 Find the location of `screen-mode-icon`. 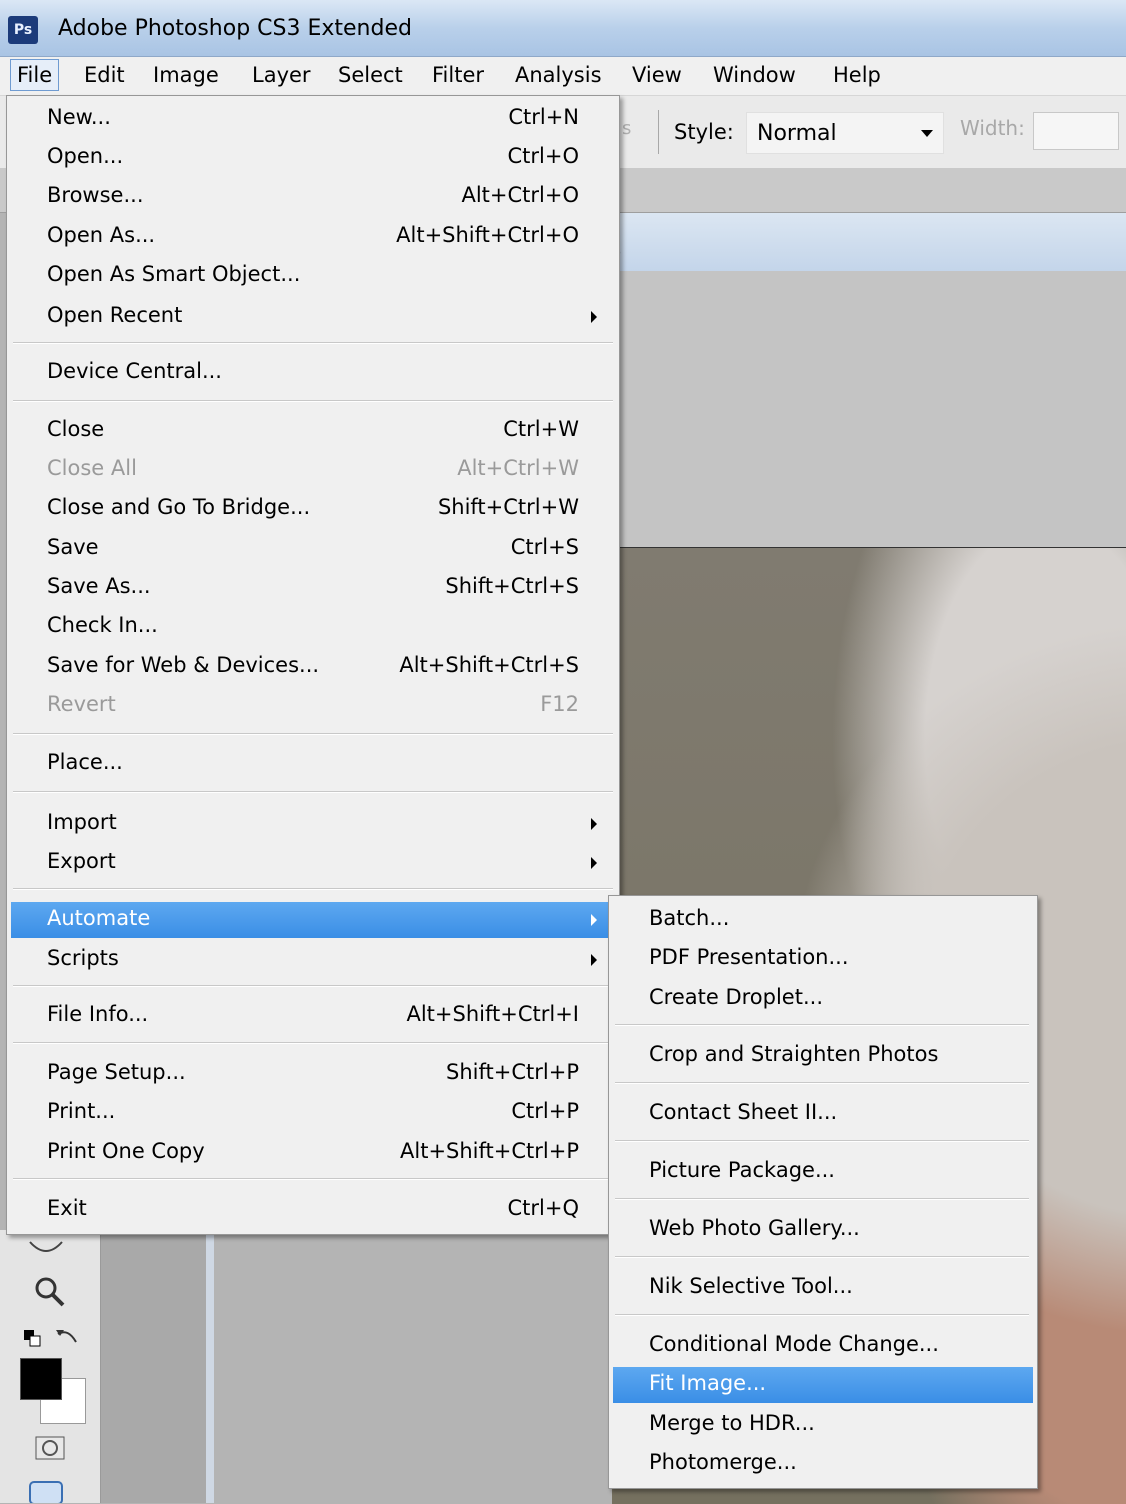

screen-mode-icon is located at coordinates (46, 1490).